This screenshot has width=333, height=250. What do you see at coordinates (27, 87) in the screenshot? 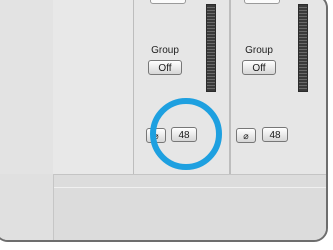
I see `left-panel` at bounding box center [27, 87].